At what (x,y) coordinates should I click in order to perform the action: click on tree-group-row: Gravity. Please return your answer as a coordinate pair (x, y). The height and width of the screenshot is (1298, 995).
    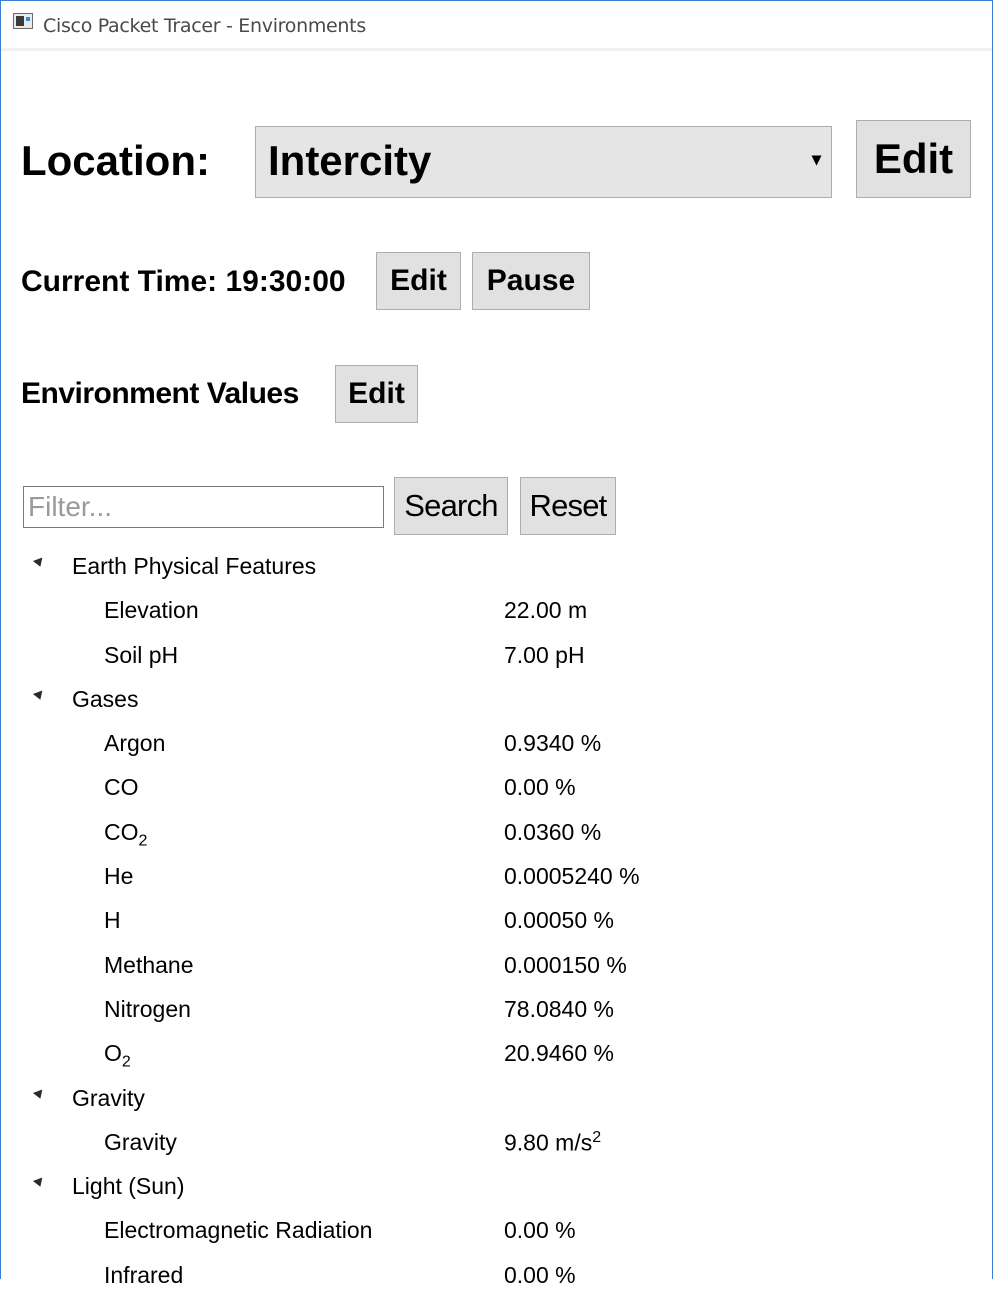
    Looking at the image, I should click on (496, 1099).